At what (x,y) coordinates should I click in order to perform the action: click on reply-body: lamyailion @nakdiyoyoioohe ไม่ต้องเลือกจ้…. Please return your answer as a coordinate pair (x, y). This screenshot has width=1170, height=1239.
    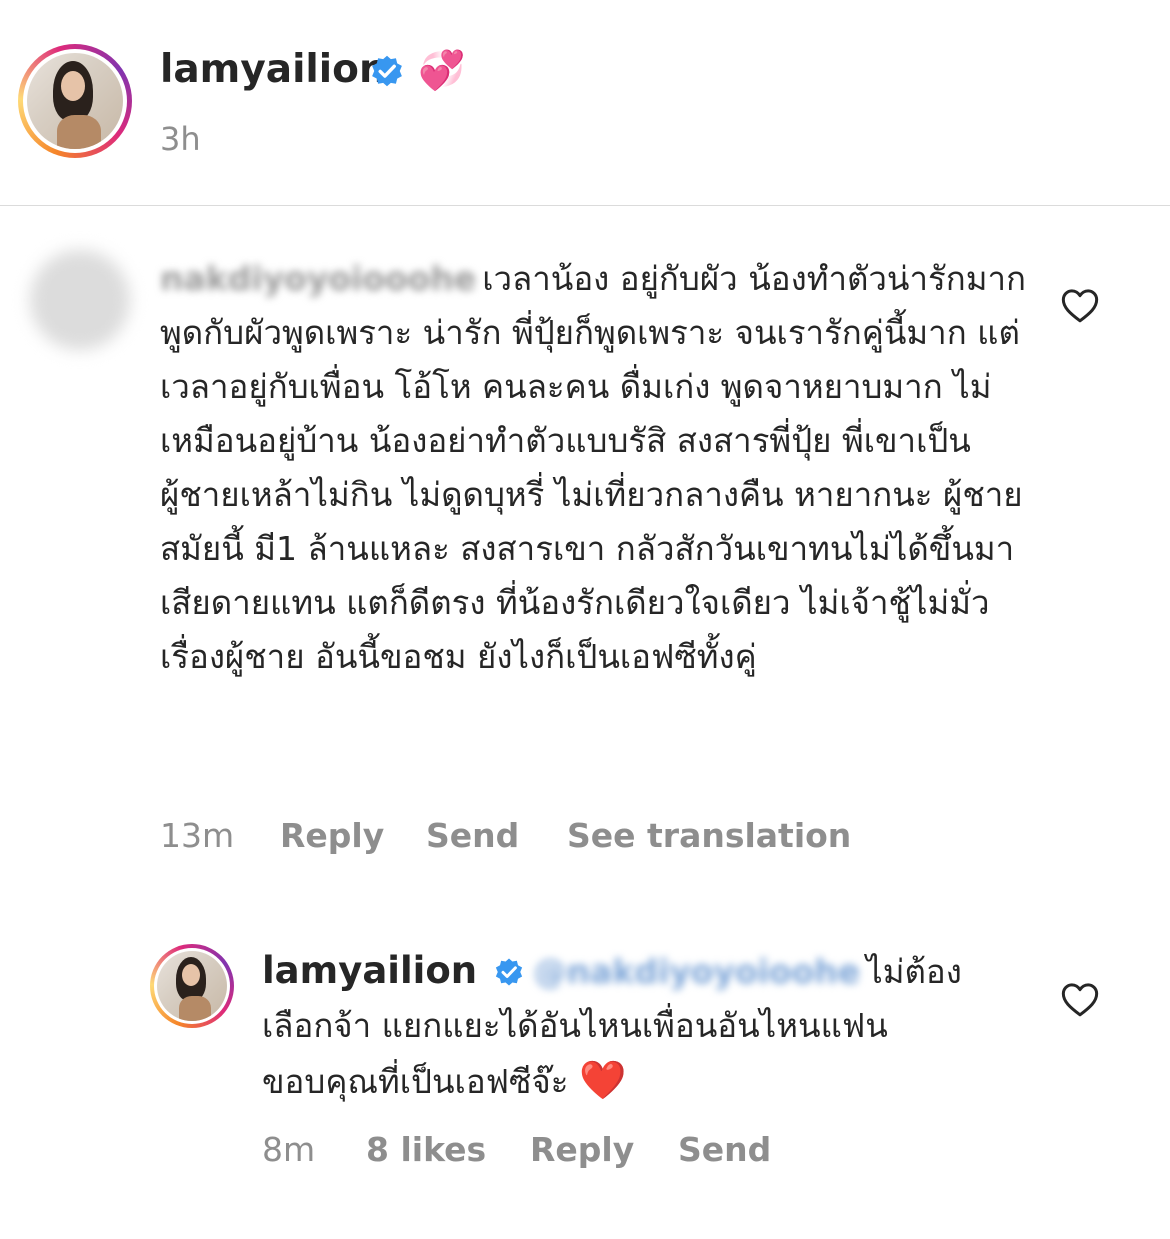
    Looking at the image, I should click on (622, 1026).